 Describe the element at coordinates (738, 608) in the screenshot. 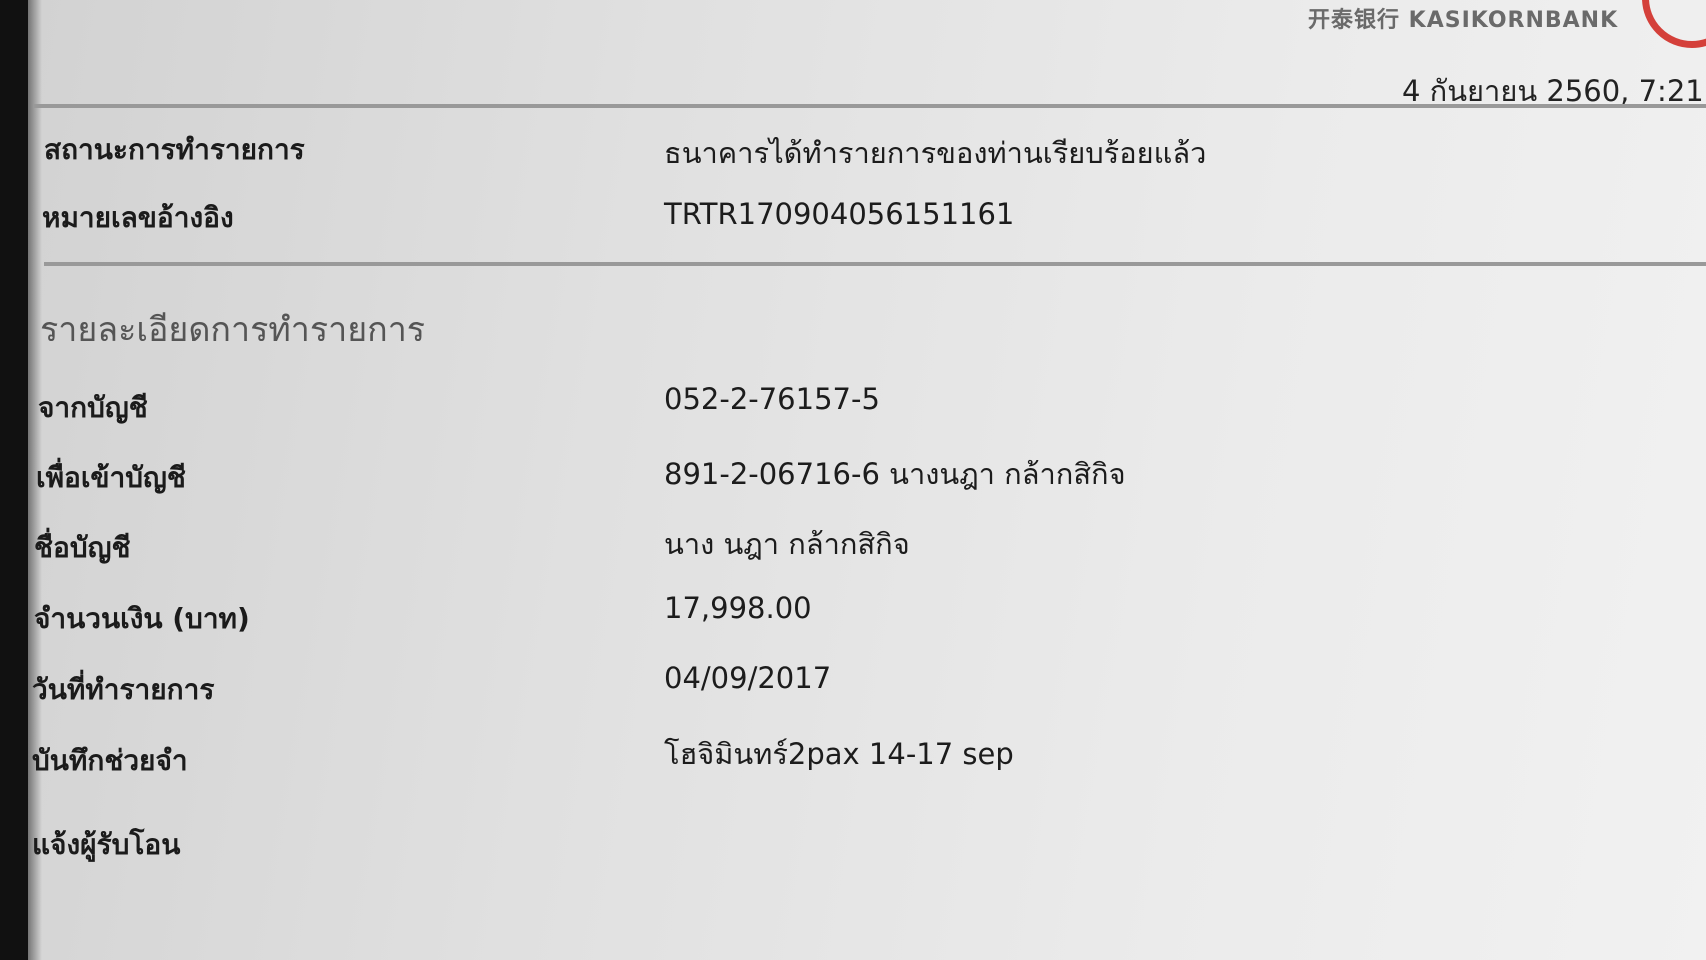

I see `amount-value: 17,998.00` at that location.